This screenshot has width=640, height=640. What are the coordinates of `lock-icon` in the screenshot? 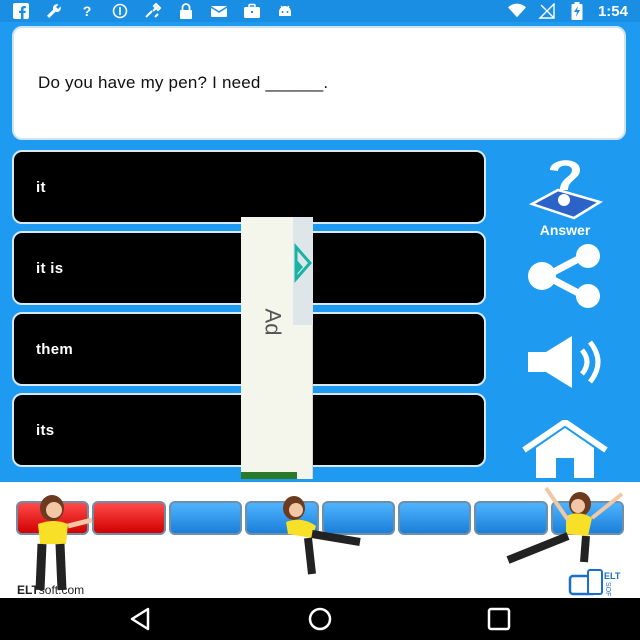 It's located at (186, 11).